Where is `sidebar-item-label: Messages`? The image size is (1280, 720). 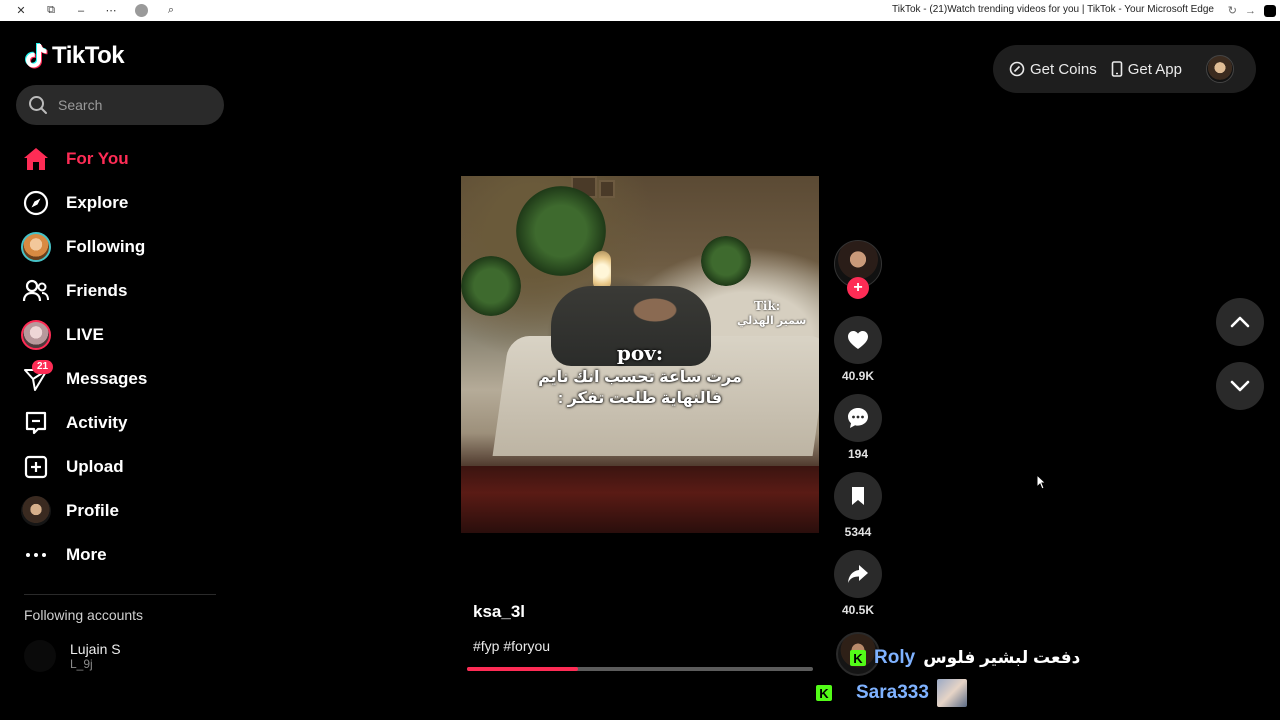
sidebar-item-label: Messages is located at coordinates (107, 378).